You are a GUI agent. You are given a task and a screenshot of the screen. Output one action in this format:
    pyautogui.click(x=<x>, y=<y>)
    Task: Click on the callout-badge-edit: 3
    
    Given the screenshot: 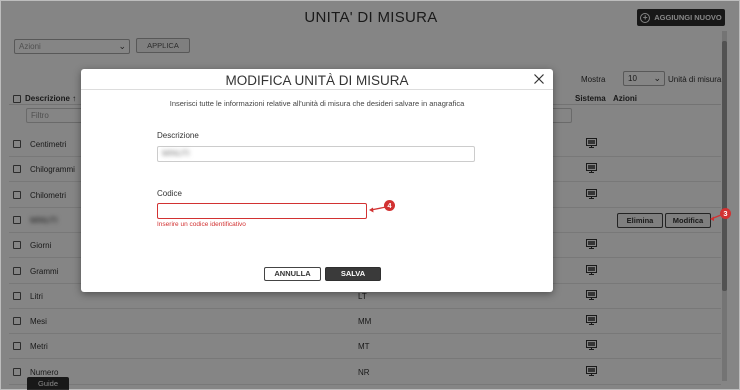 What is the action you would take?
    pyautogui.click(x=725, y=213)
    